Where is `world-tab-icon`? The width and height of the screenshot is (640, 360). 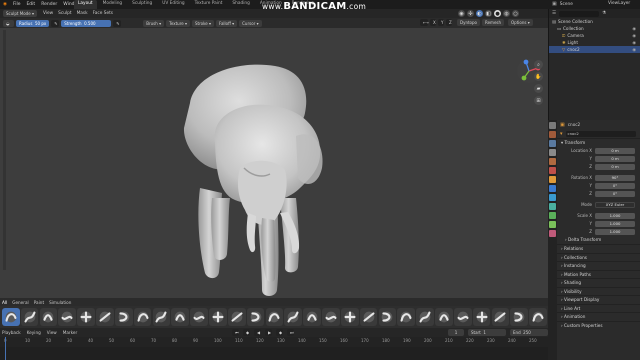
world-tab-icon is located at coordinates (552, 170).